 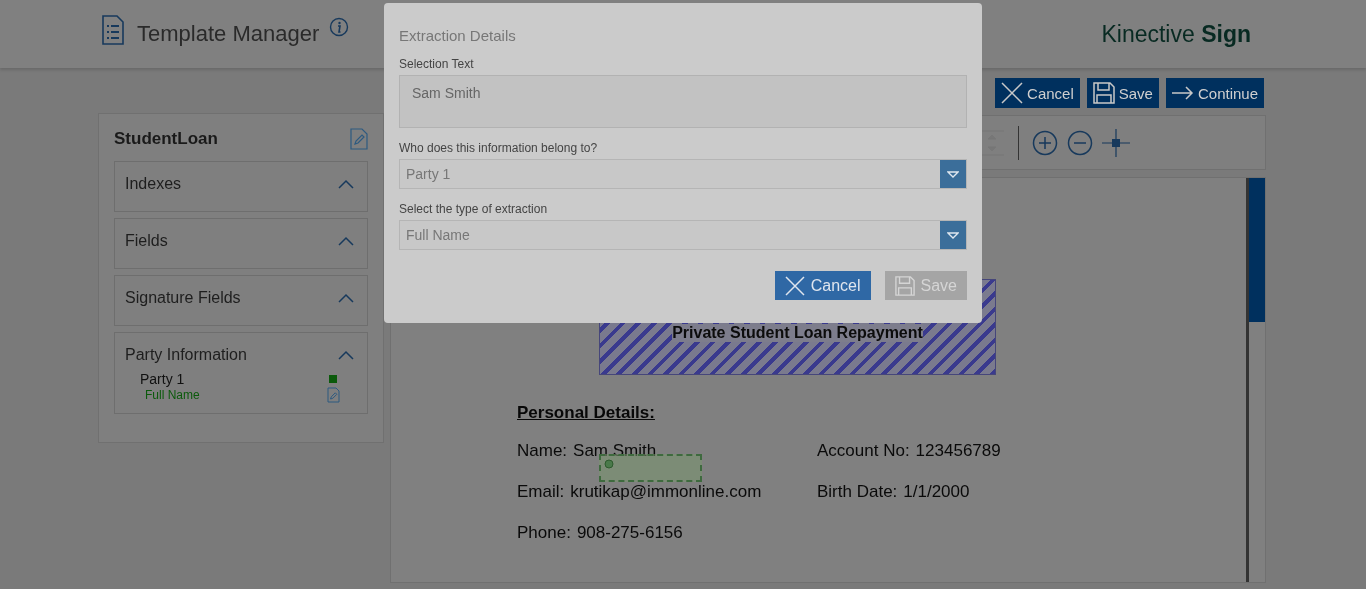 I want to click on list-document-icon, so click(x=113, y=30).